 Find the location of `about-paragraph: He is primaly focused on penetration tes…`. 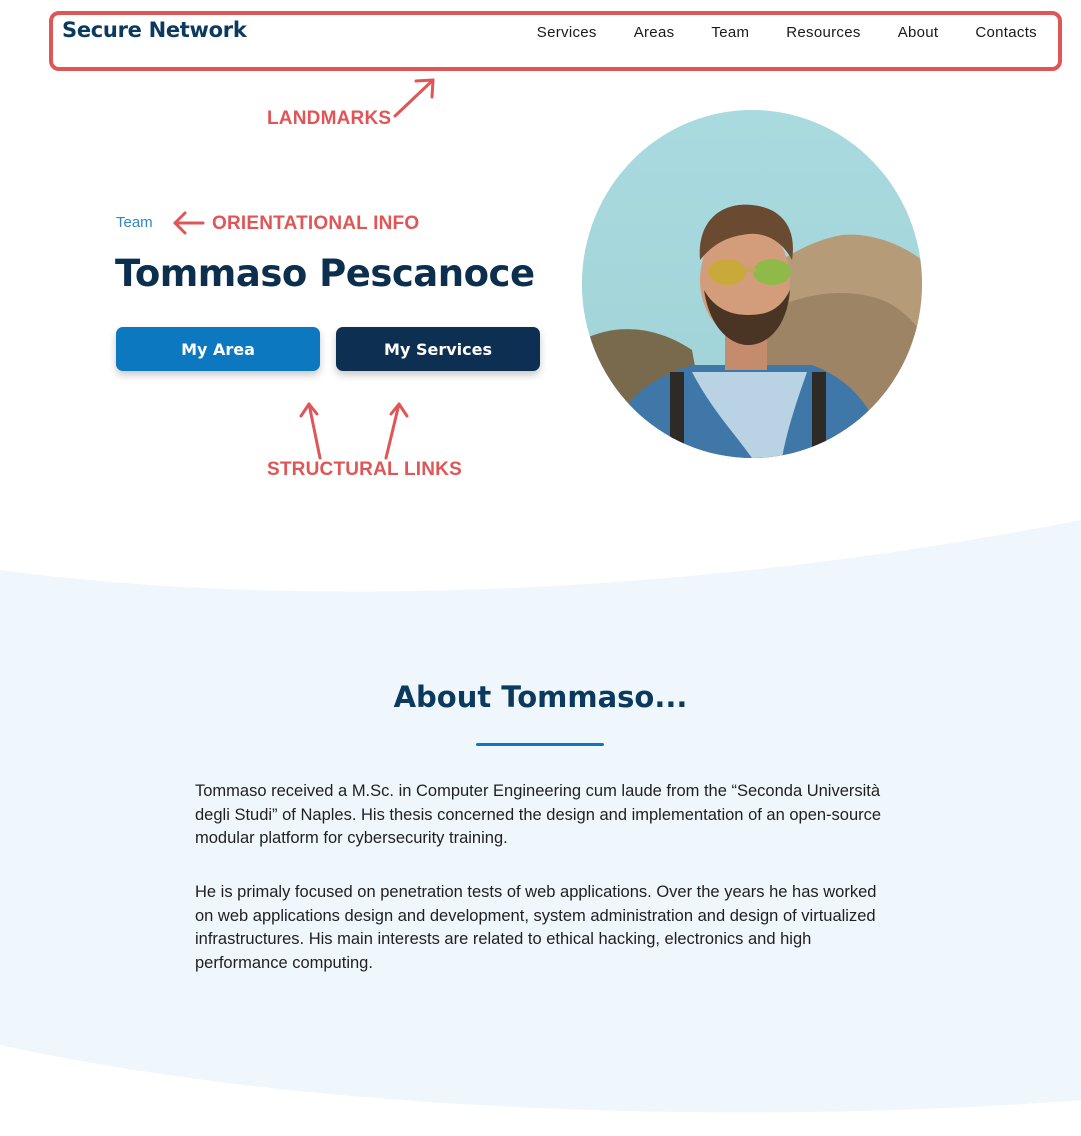

about-paragraph: He is primaly focused on penetration tes… is located at coordinates (536, 927).